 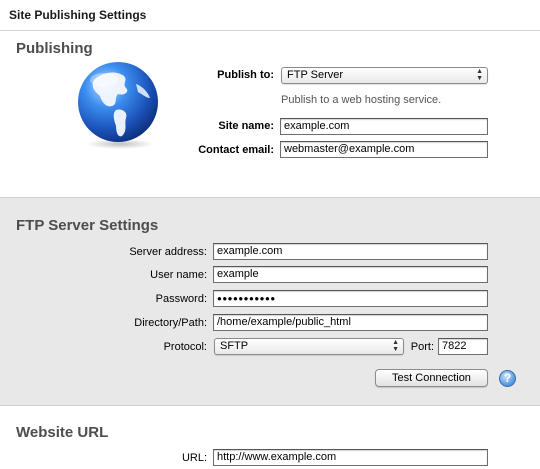 I want to click on publish-to-value: FTP Server, so click(x=315, y=75).